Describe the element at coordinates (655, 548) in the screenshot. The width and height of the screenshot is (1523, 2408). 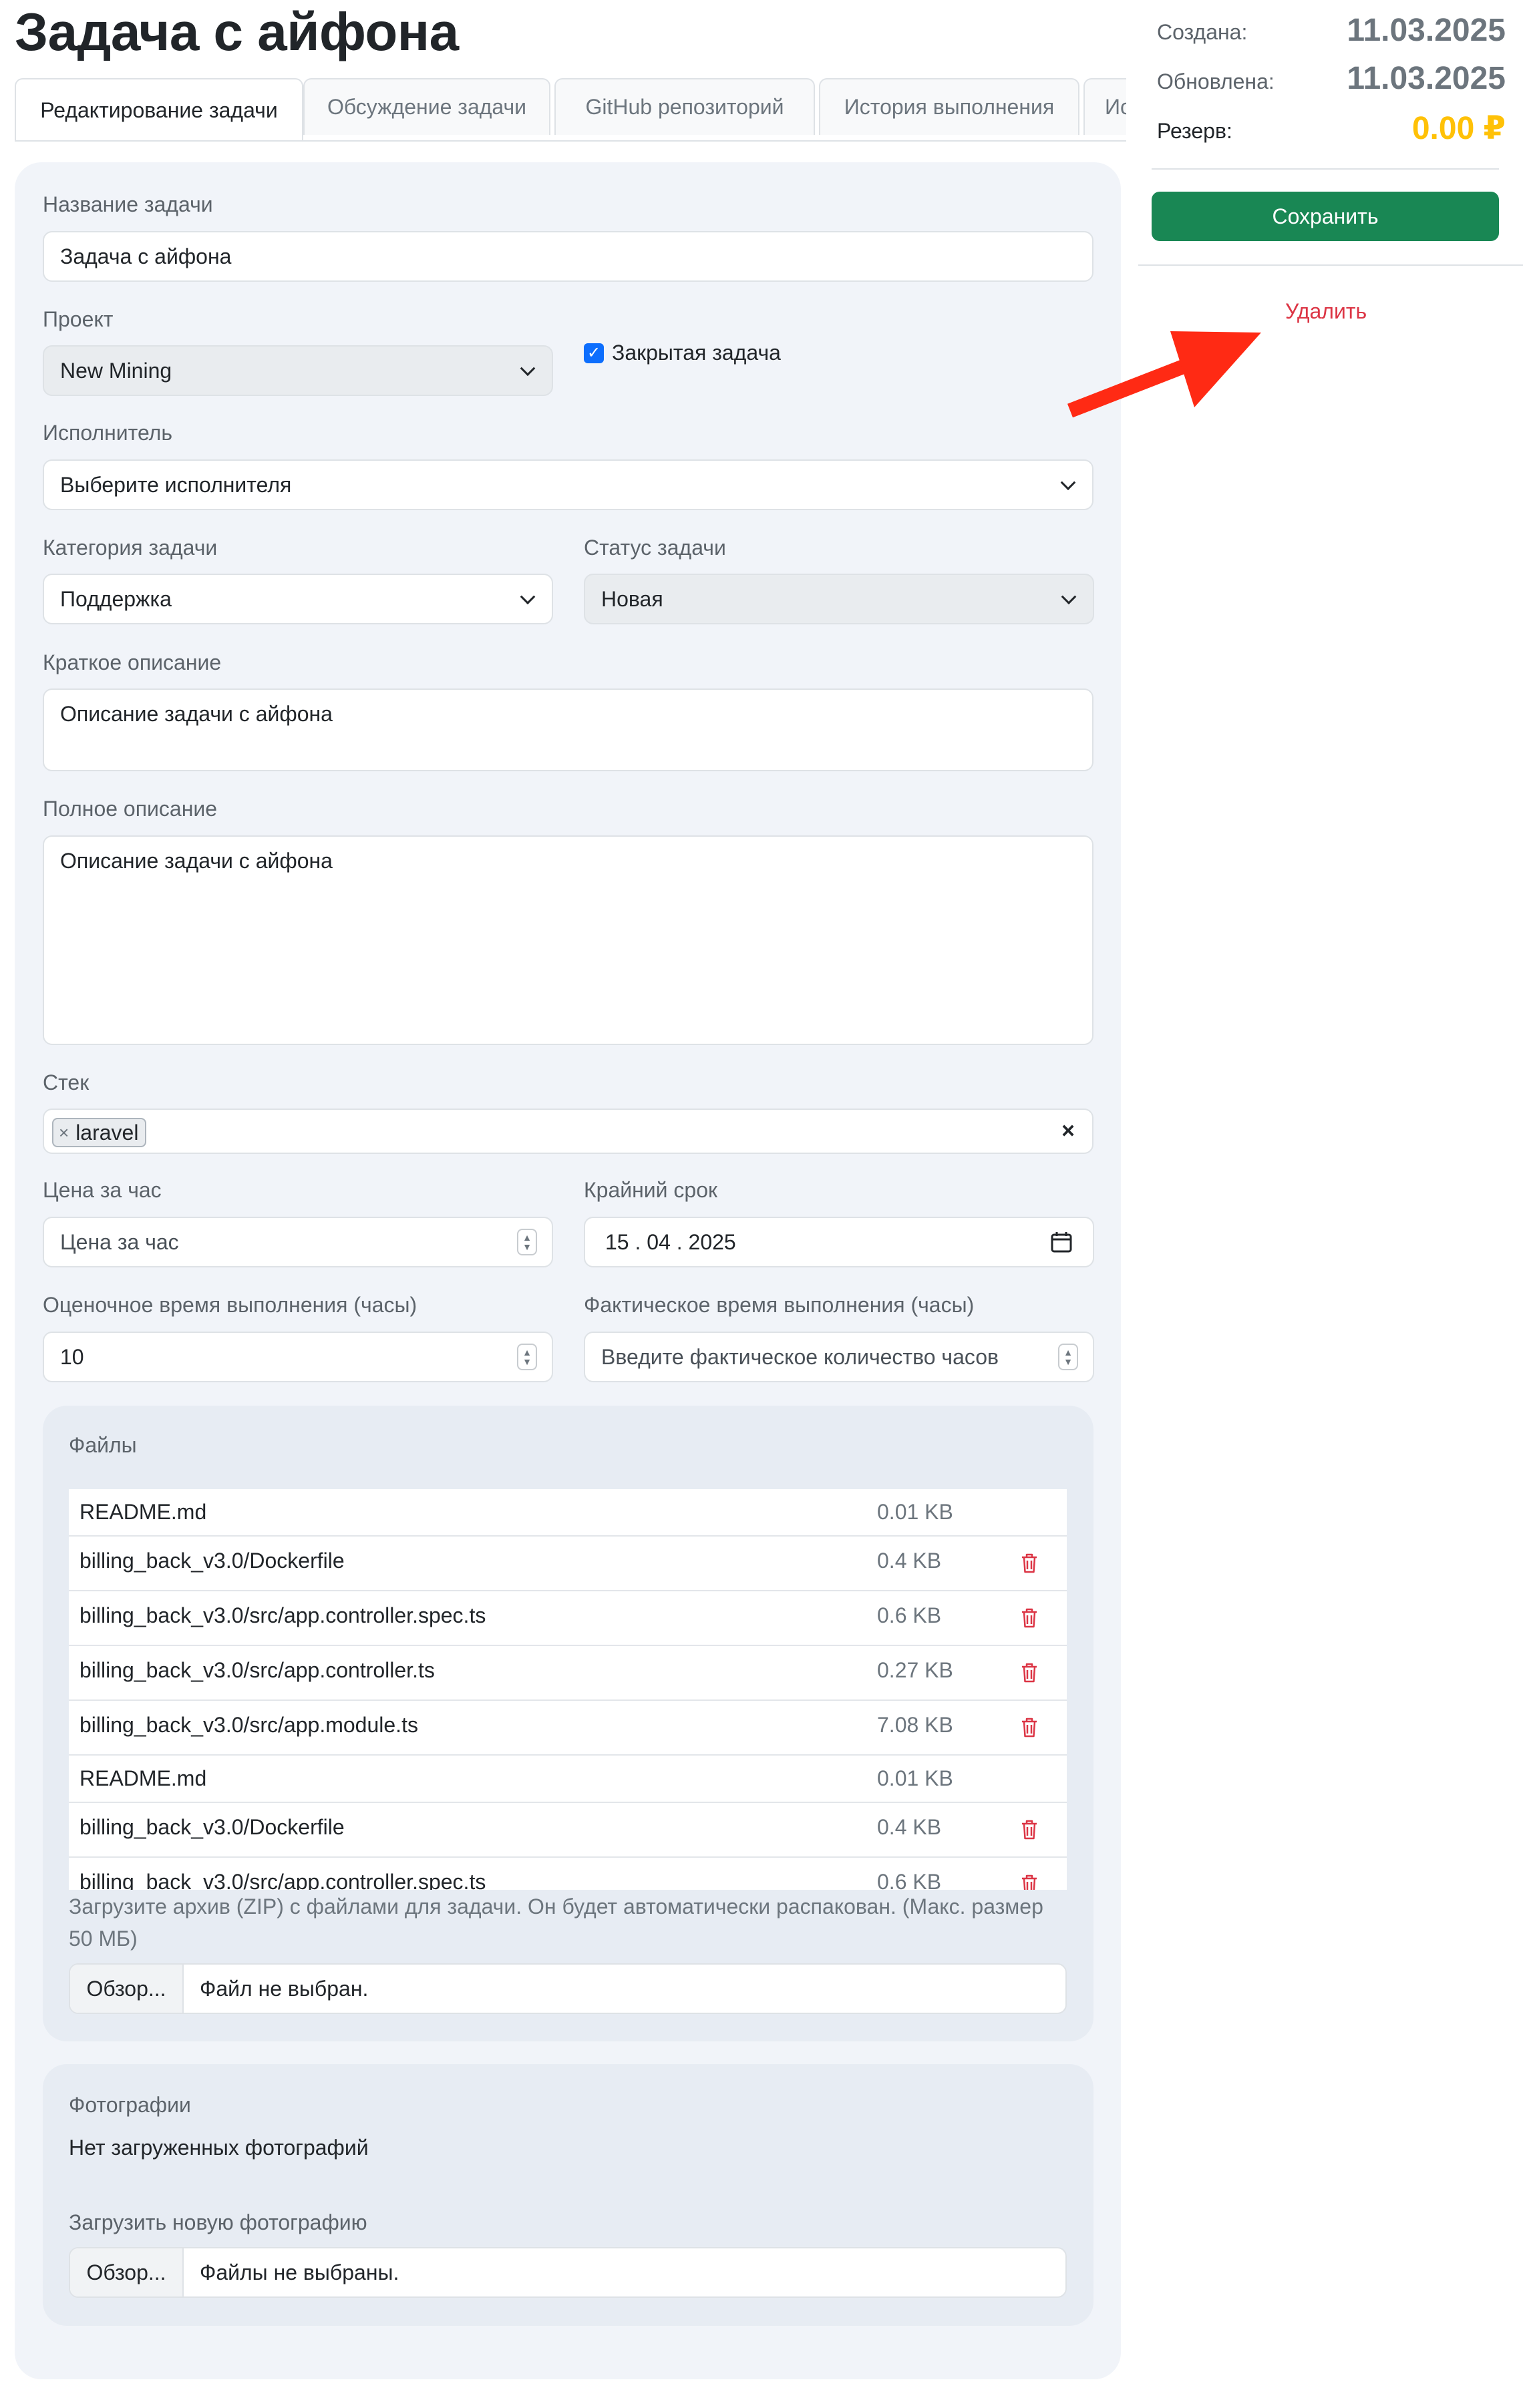
I see `status-label: Статус задачи` at that location.